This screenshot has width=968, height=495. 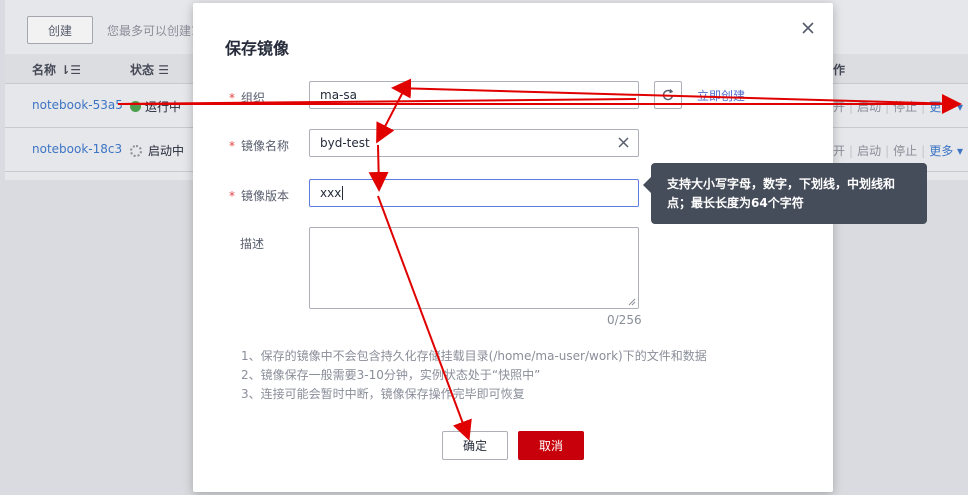 I want to click on dialog-title: 保存镜像, so click(x=257, y=48).